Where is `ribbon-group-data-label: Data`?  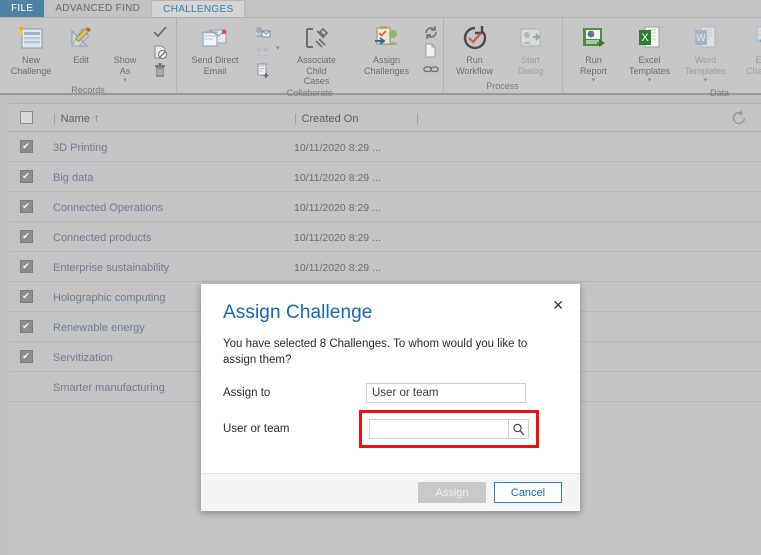
ribbon-group-data-label: Data is located at coordinates (720, 92).